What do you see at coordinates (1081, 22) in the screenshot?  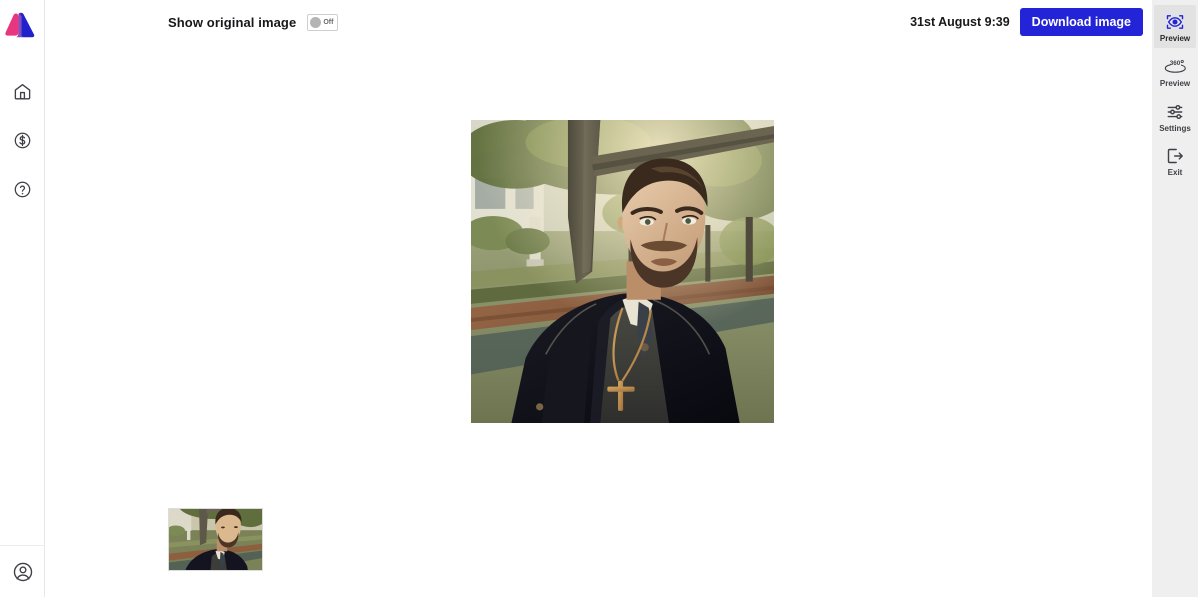 I see `download-image-button: Download image` at bounding box center [1081, 22].